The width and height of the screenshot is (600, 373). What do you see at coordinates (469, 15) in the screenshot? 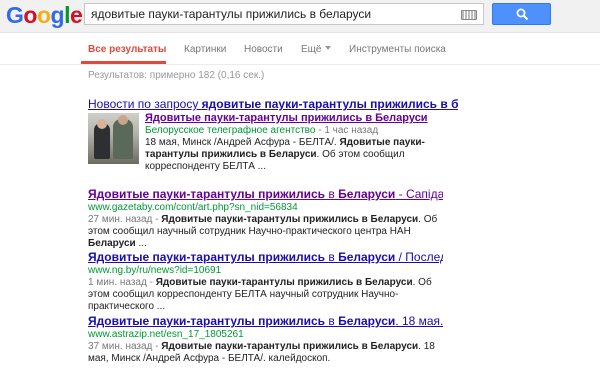
I see `keyboard-icon` at bounding box center [469, 15].